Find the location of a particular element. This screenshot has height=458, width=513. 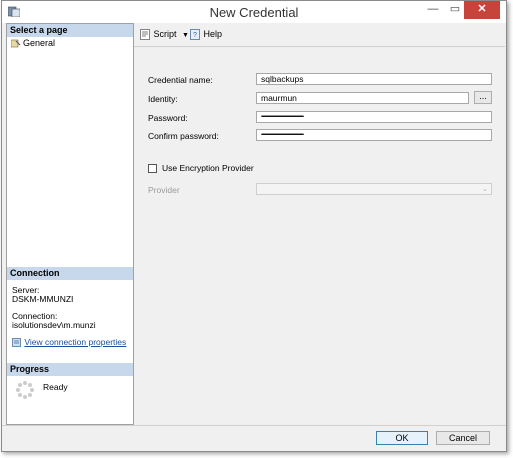

chevron-down-icon: ▼ is located at coordinates (185, 35).